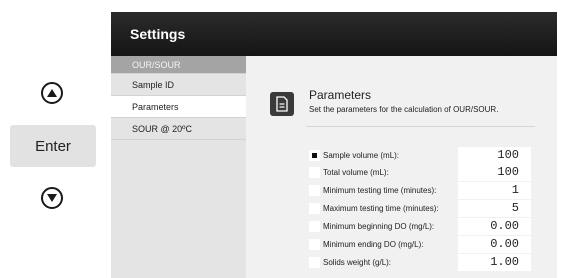  I want to click on param-value-field: 5, so click(494, 208).